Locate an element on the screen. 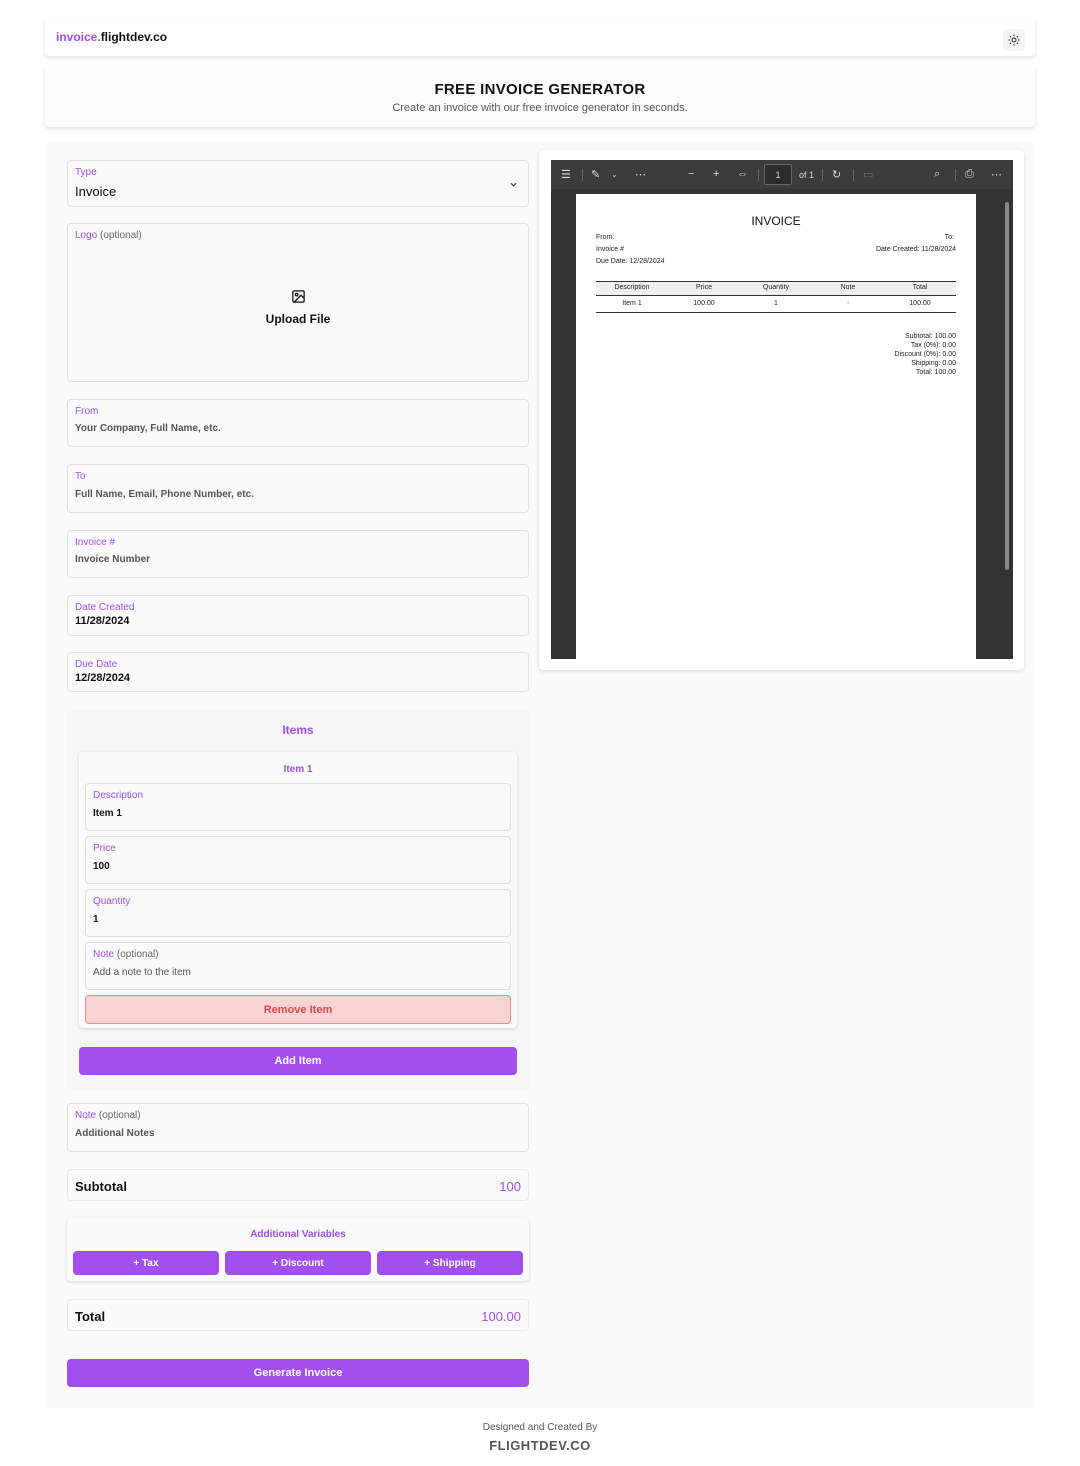  zoom-in-icon: + is located at coordinates (716, 174).